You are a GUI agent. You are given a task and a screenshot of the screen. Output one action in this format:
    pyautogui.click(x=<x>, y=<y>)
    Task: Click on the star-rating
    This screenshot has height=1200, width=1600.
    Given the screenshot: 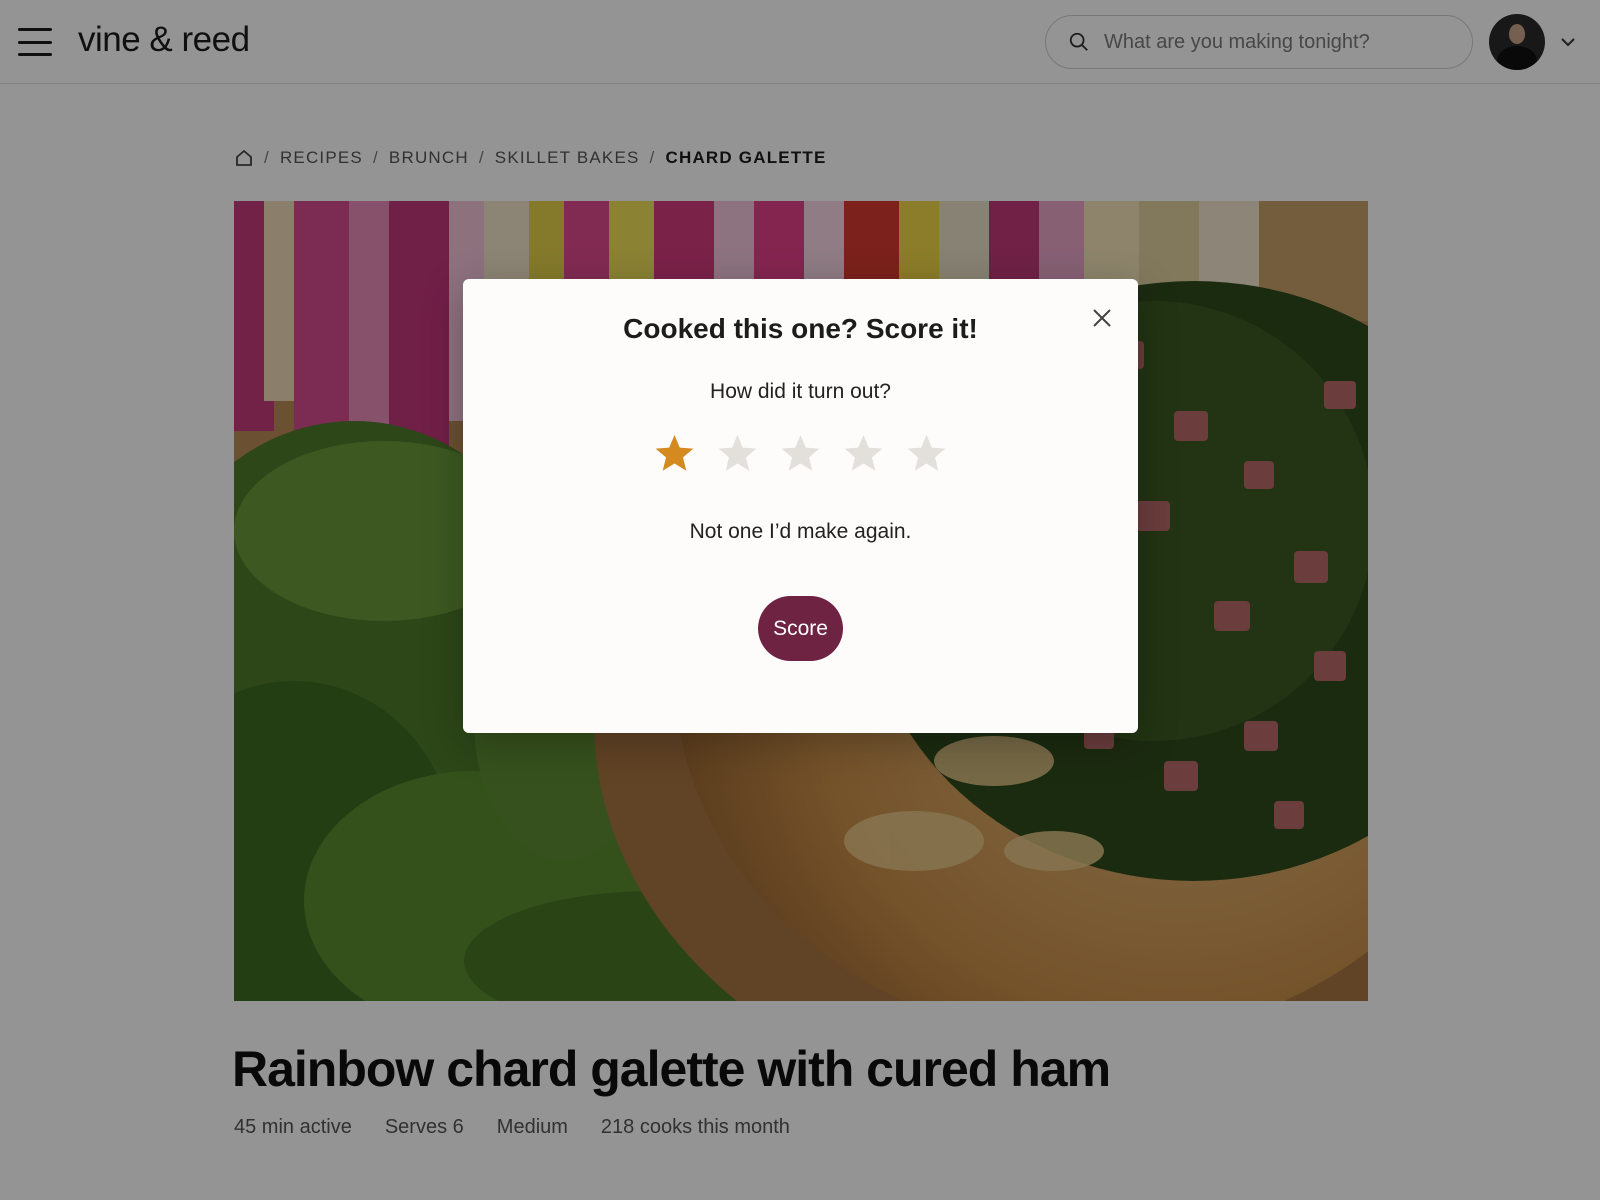 What is the action you would take?
    pyautogui.click(x=800, y=453)
    